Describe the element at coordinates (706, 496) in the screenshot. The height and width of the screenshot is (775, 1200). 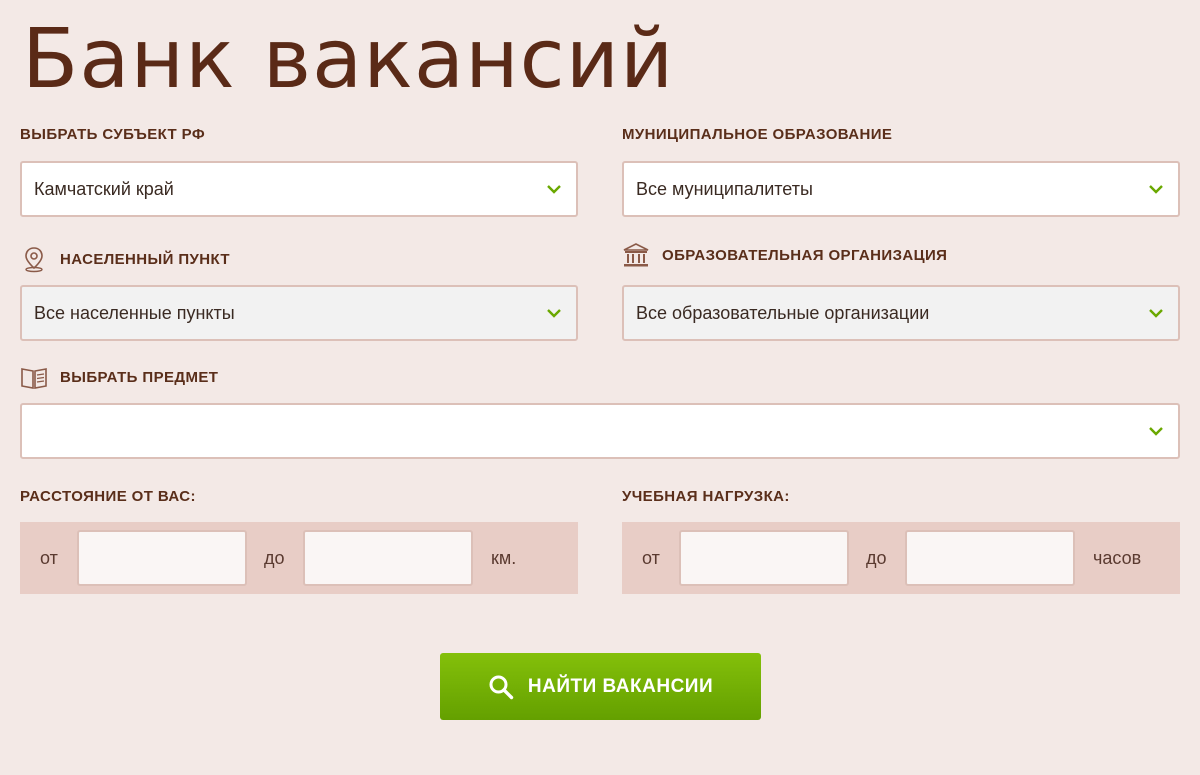
I see `workload-label: УЧЕБНАЯ НАГРУЗКА:` at that location.